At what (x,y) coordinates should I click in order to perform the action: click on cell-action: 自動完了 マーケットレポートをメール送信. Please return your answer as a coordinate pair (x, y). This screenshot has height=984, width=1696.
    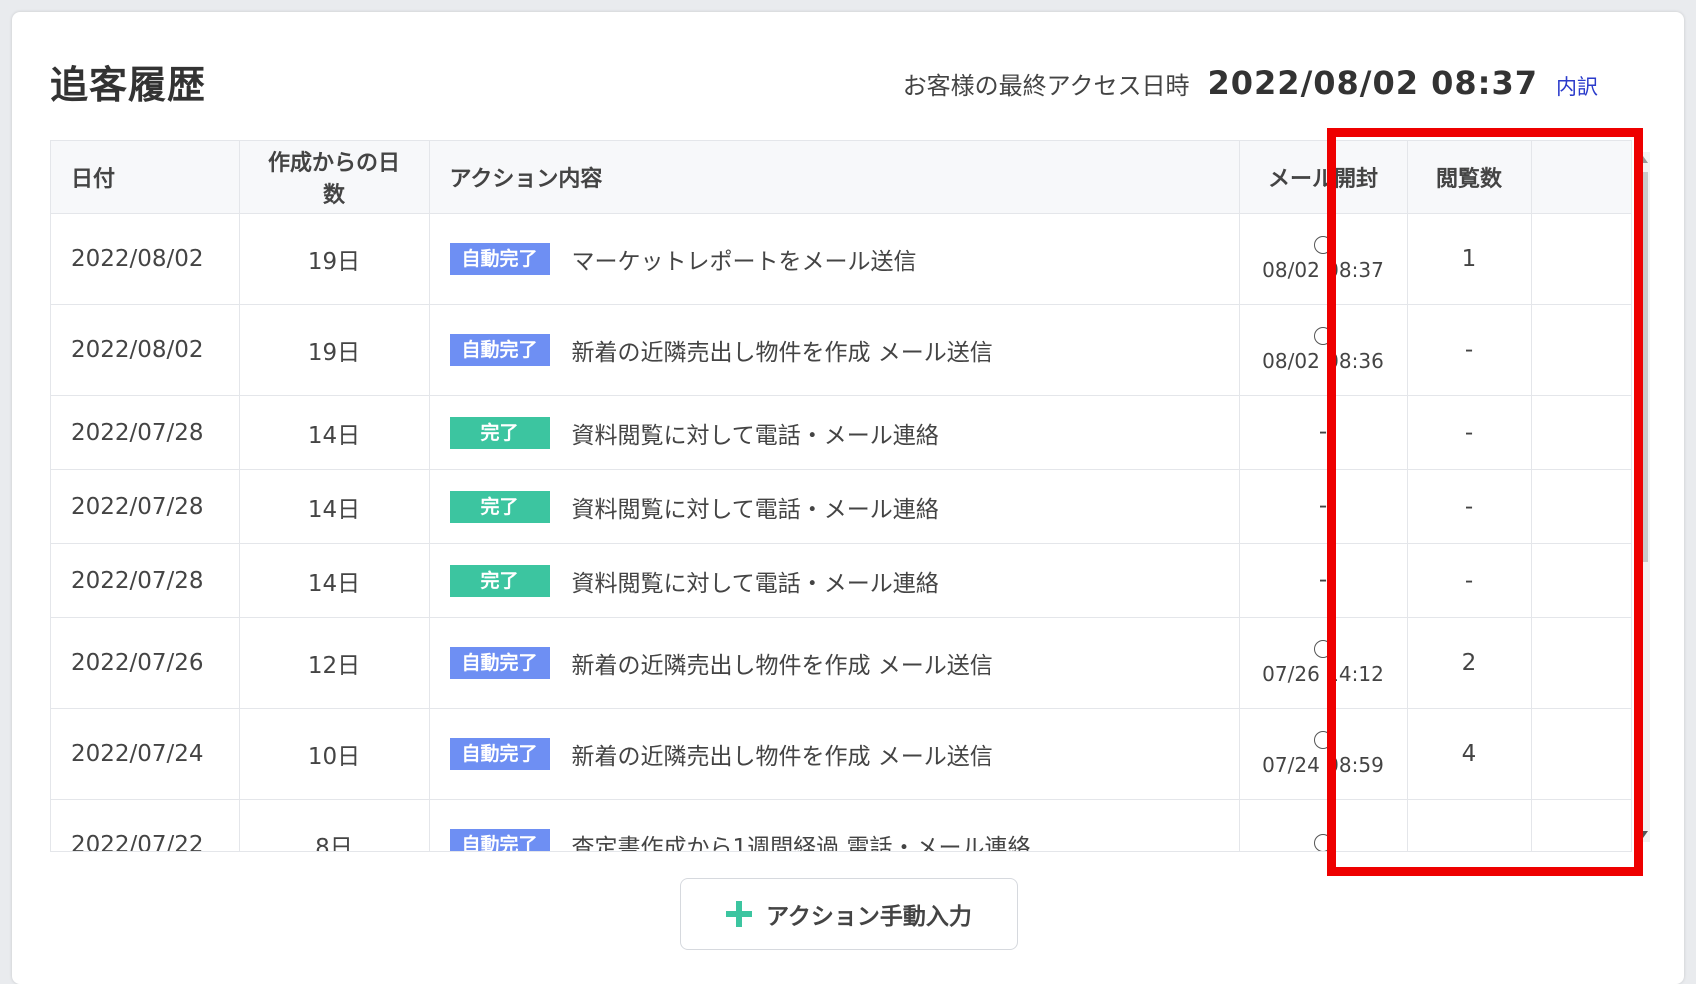
    Looking at the image, I should click on (834, 259).